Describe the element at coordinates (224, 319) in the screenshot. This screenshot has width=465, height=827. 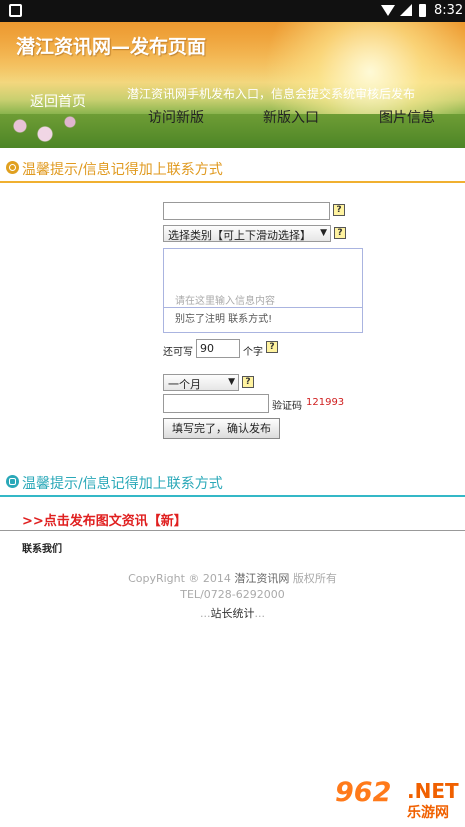
I see `content-hint: 别忘了注明 联系方式!` at that location.